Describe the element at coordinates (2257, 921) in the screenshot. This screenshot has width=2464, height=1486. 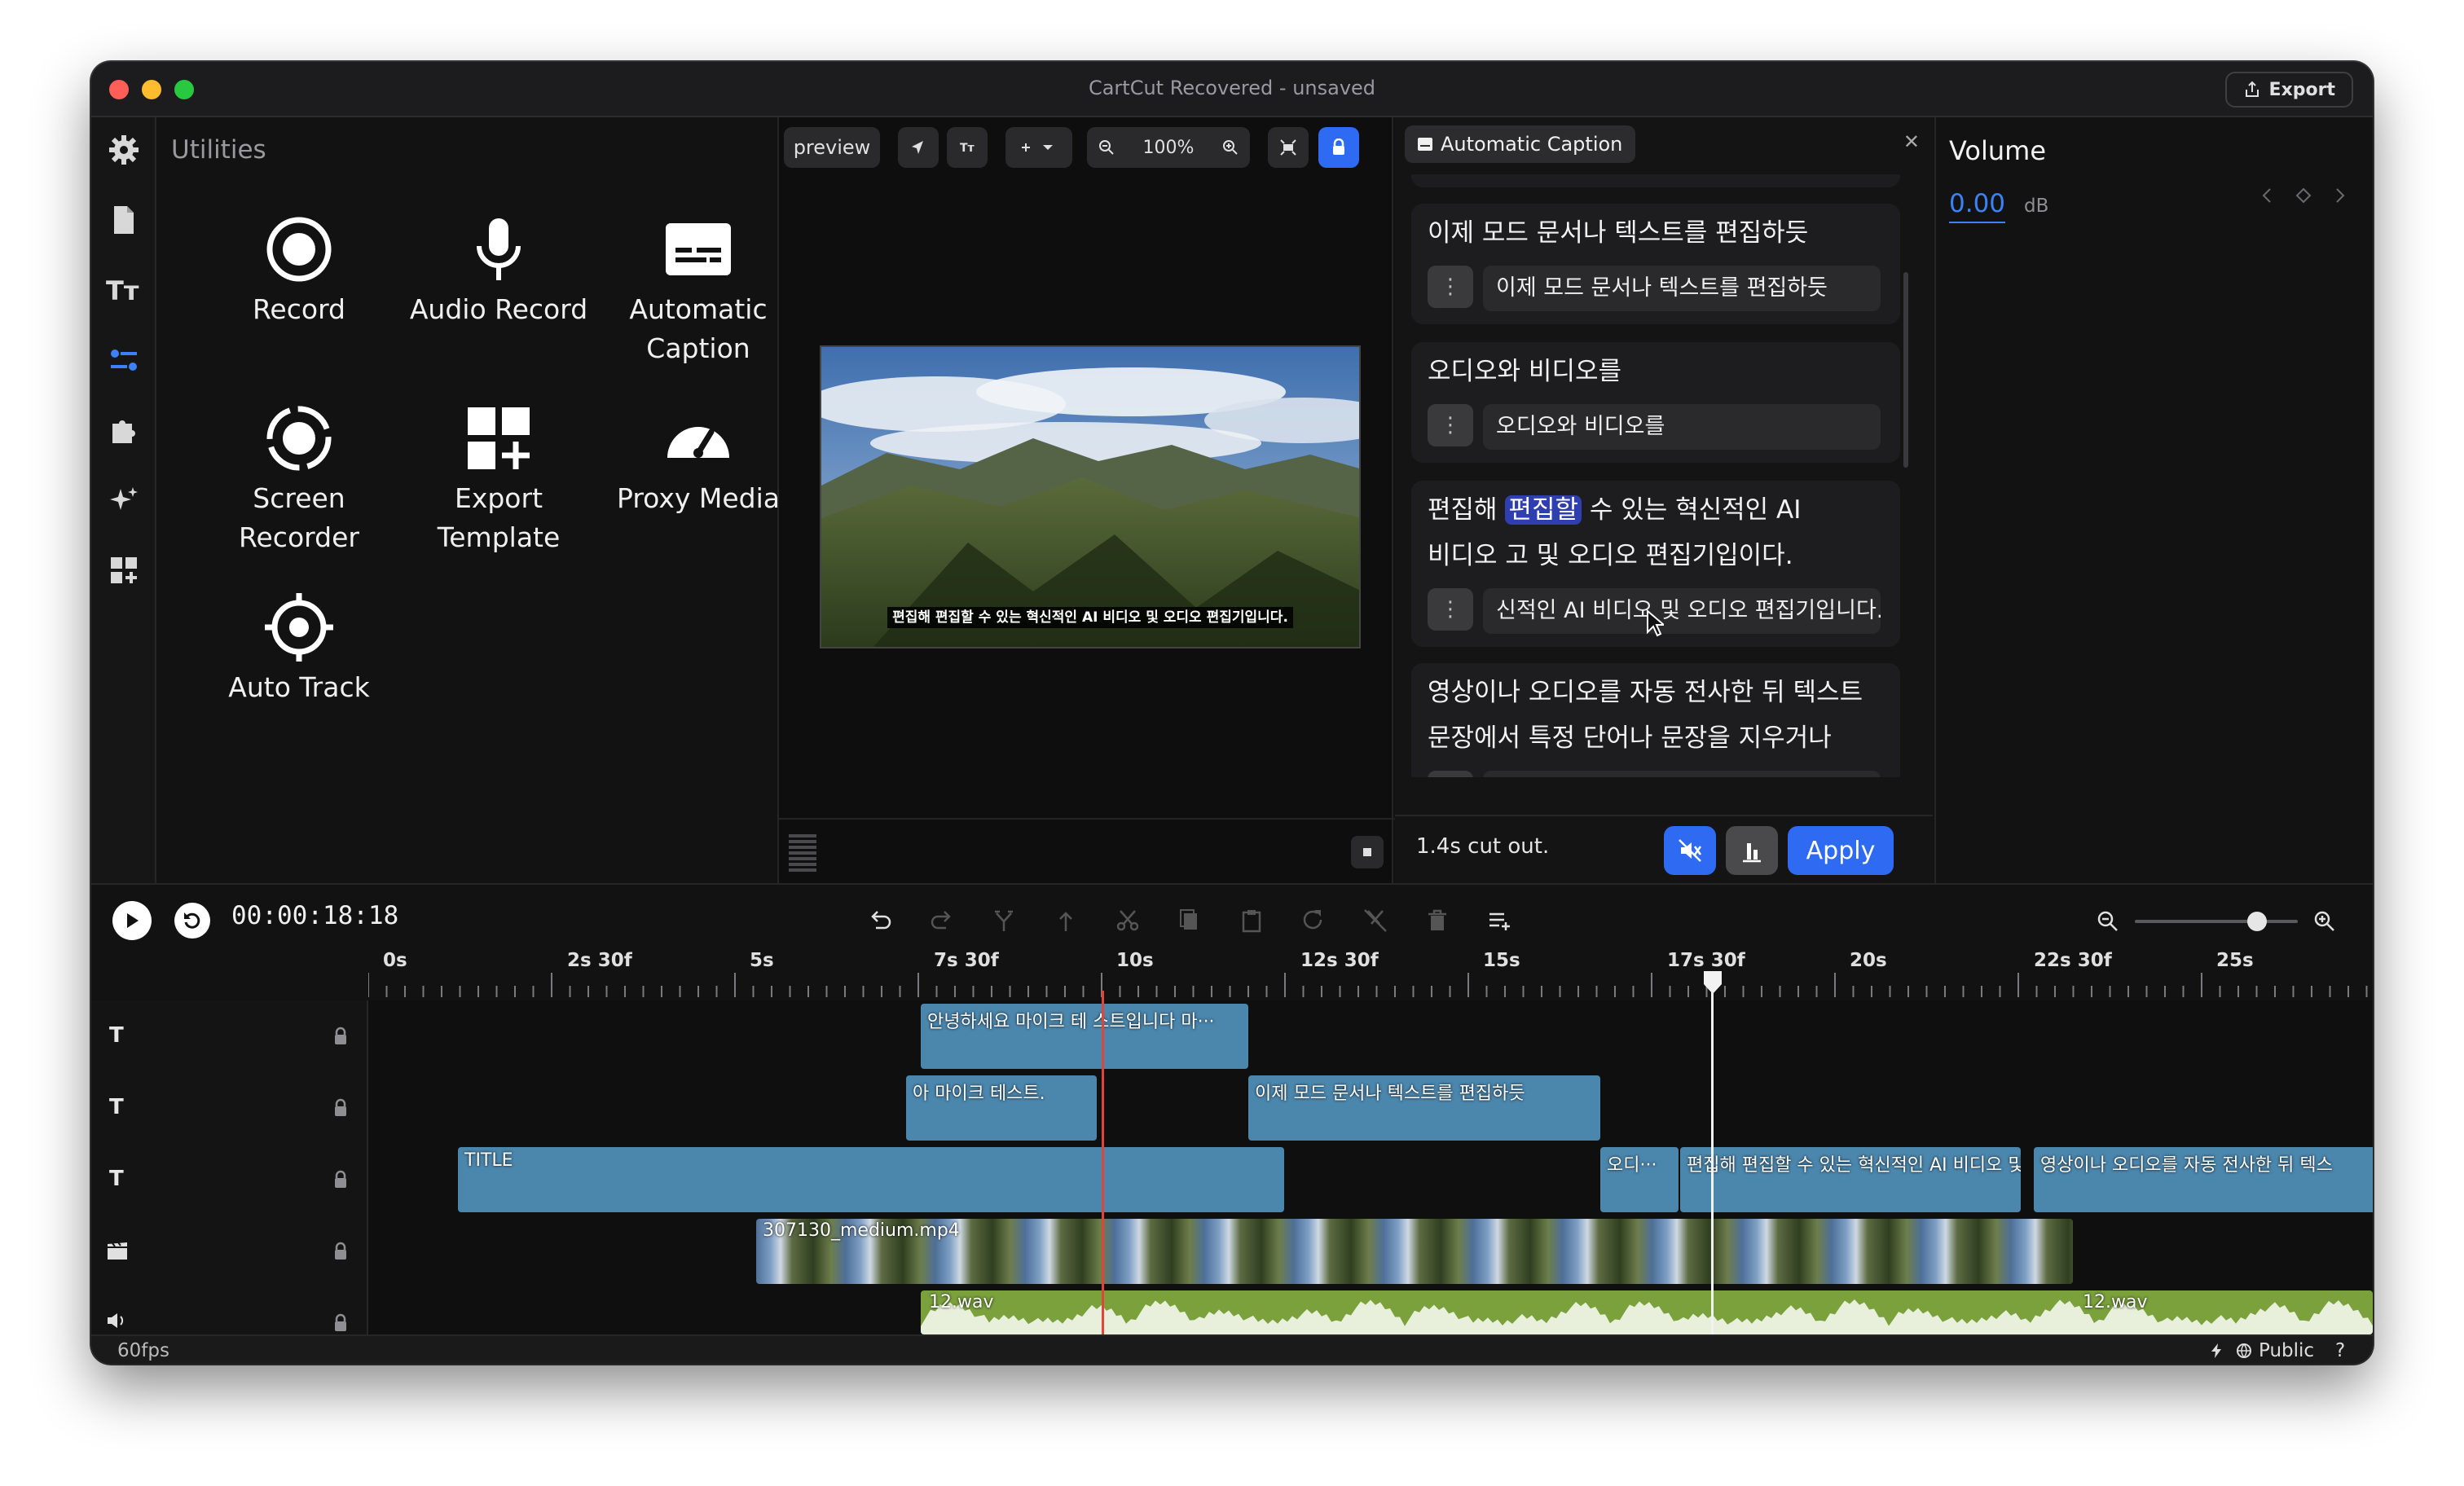
I see `timeline-zoom-thumb` at that location.